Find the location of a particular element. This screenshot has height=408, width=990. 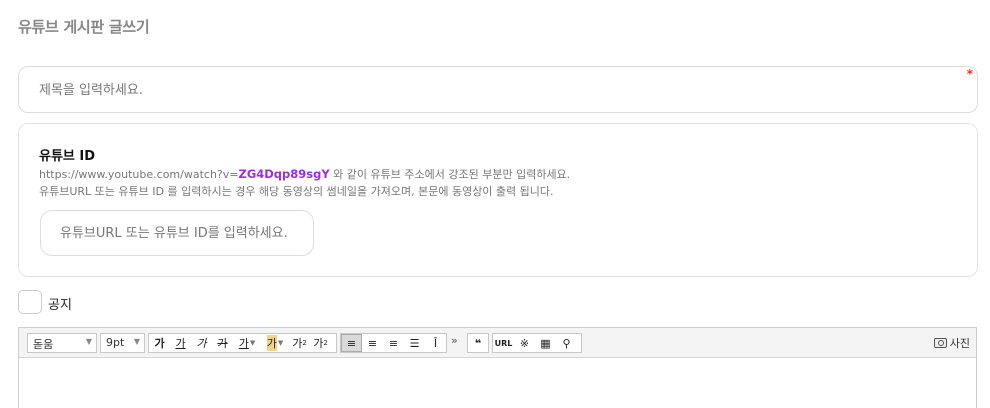

notice-label: 공지 is located at coordinates (60, 305).